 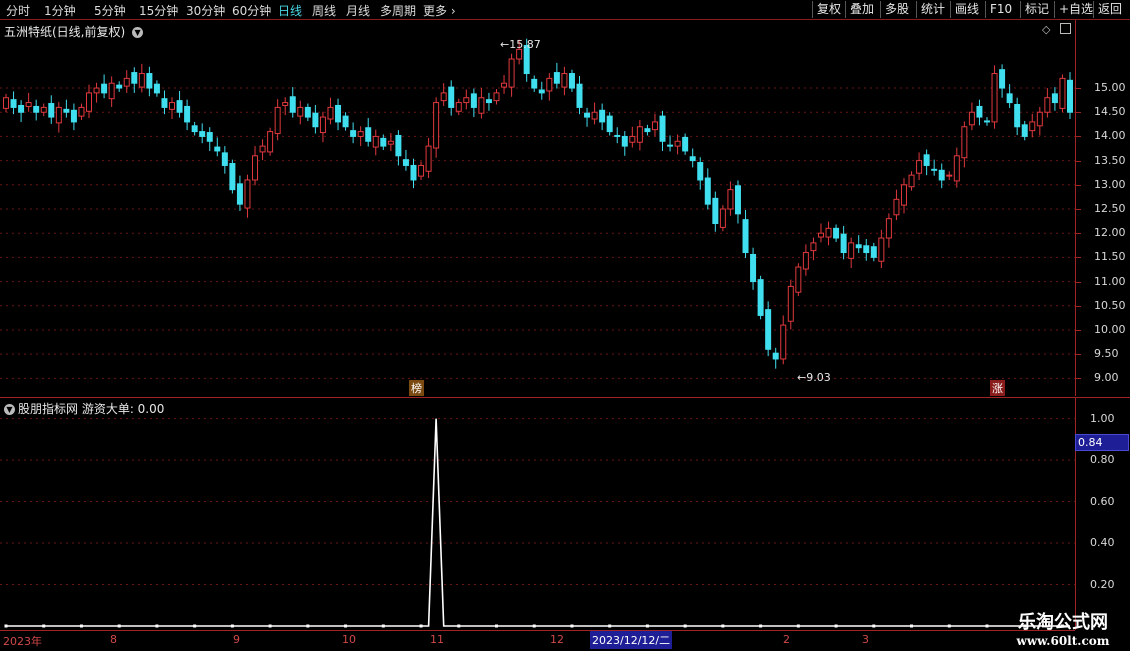 I want to click on fuquan-button: 复权, so click(x=828, y=9).